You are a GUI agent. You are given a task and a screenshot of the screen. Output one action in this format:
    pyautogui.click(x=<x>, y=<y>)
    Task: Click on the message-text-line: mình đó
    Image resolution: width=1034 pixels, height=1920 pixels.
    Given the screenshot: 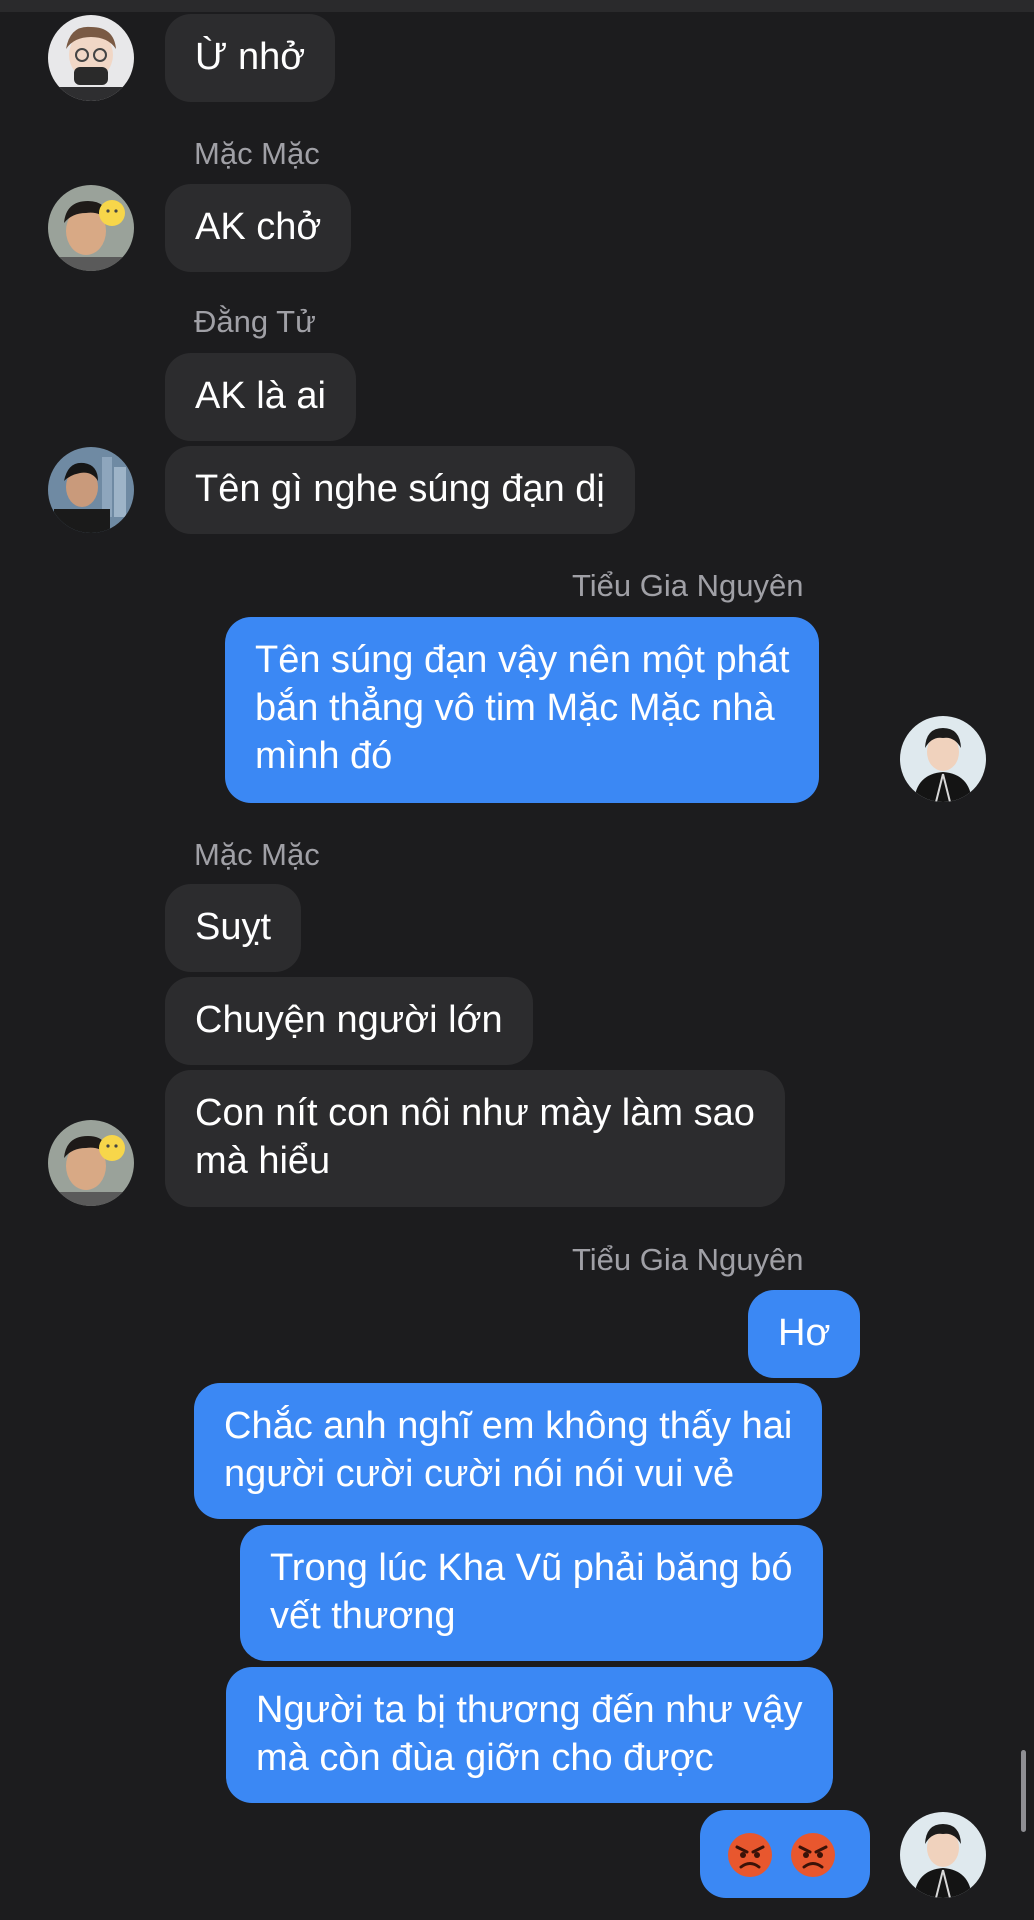 What is the action you would take?
    pyautogui.click(x=324, y=756)
    